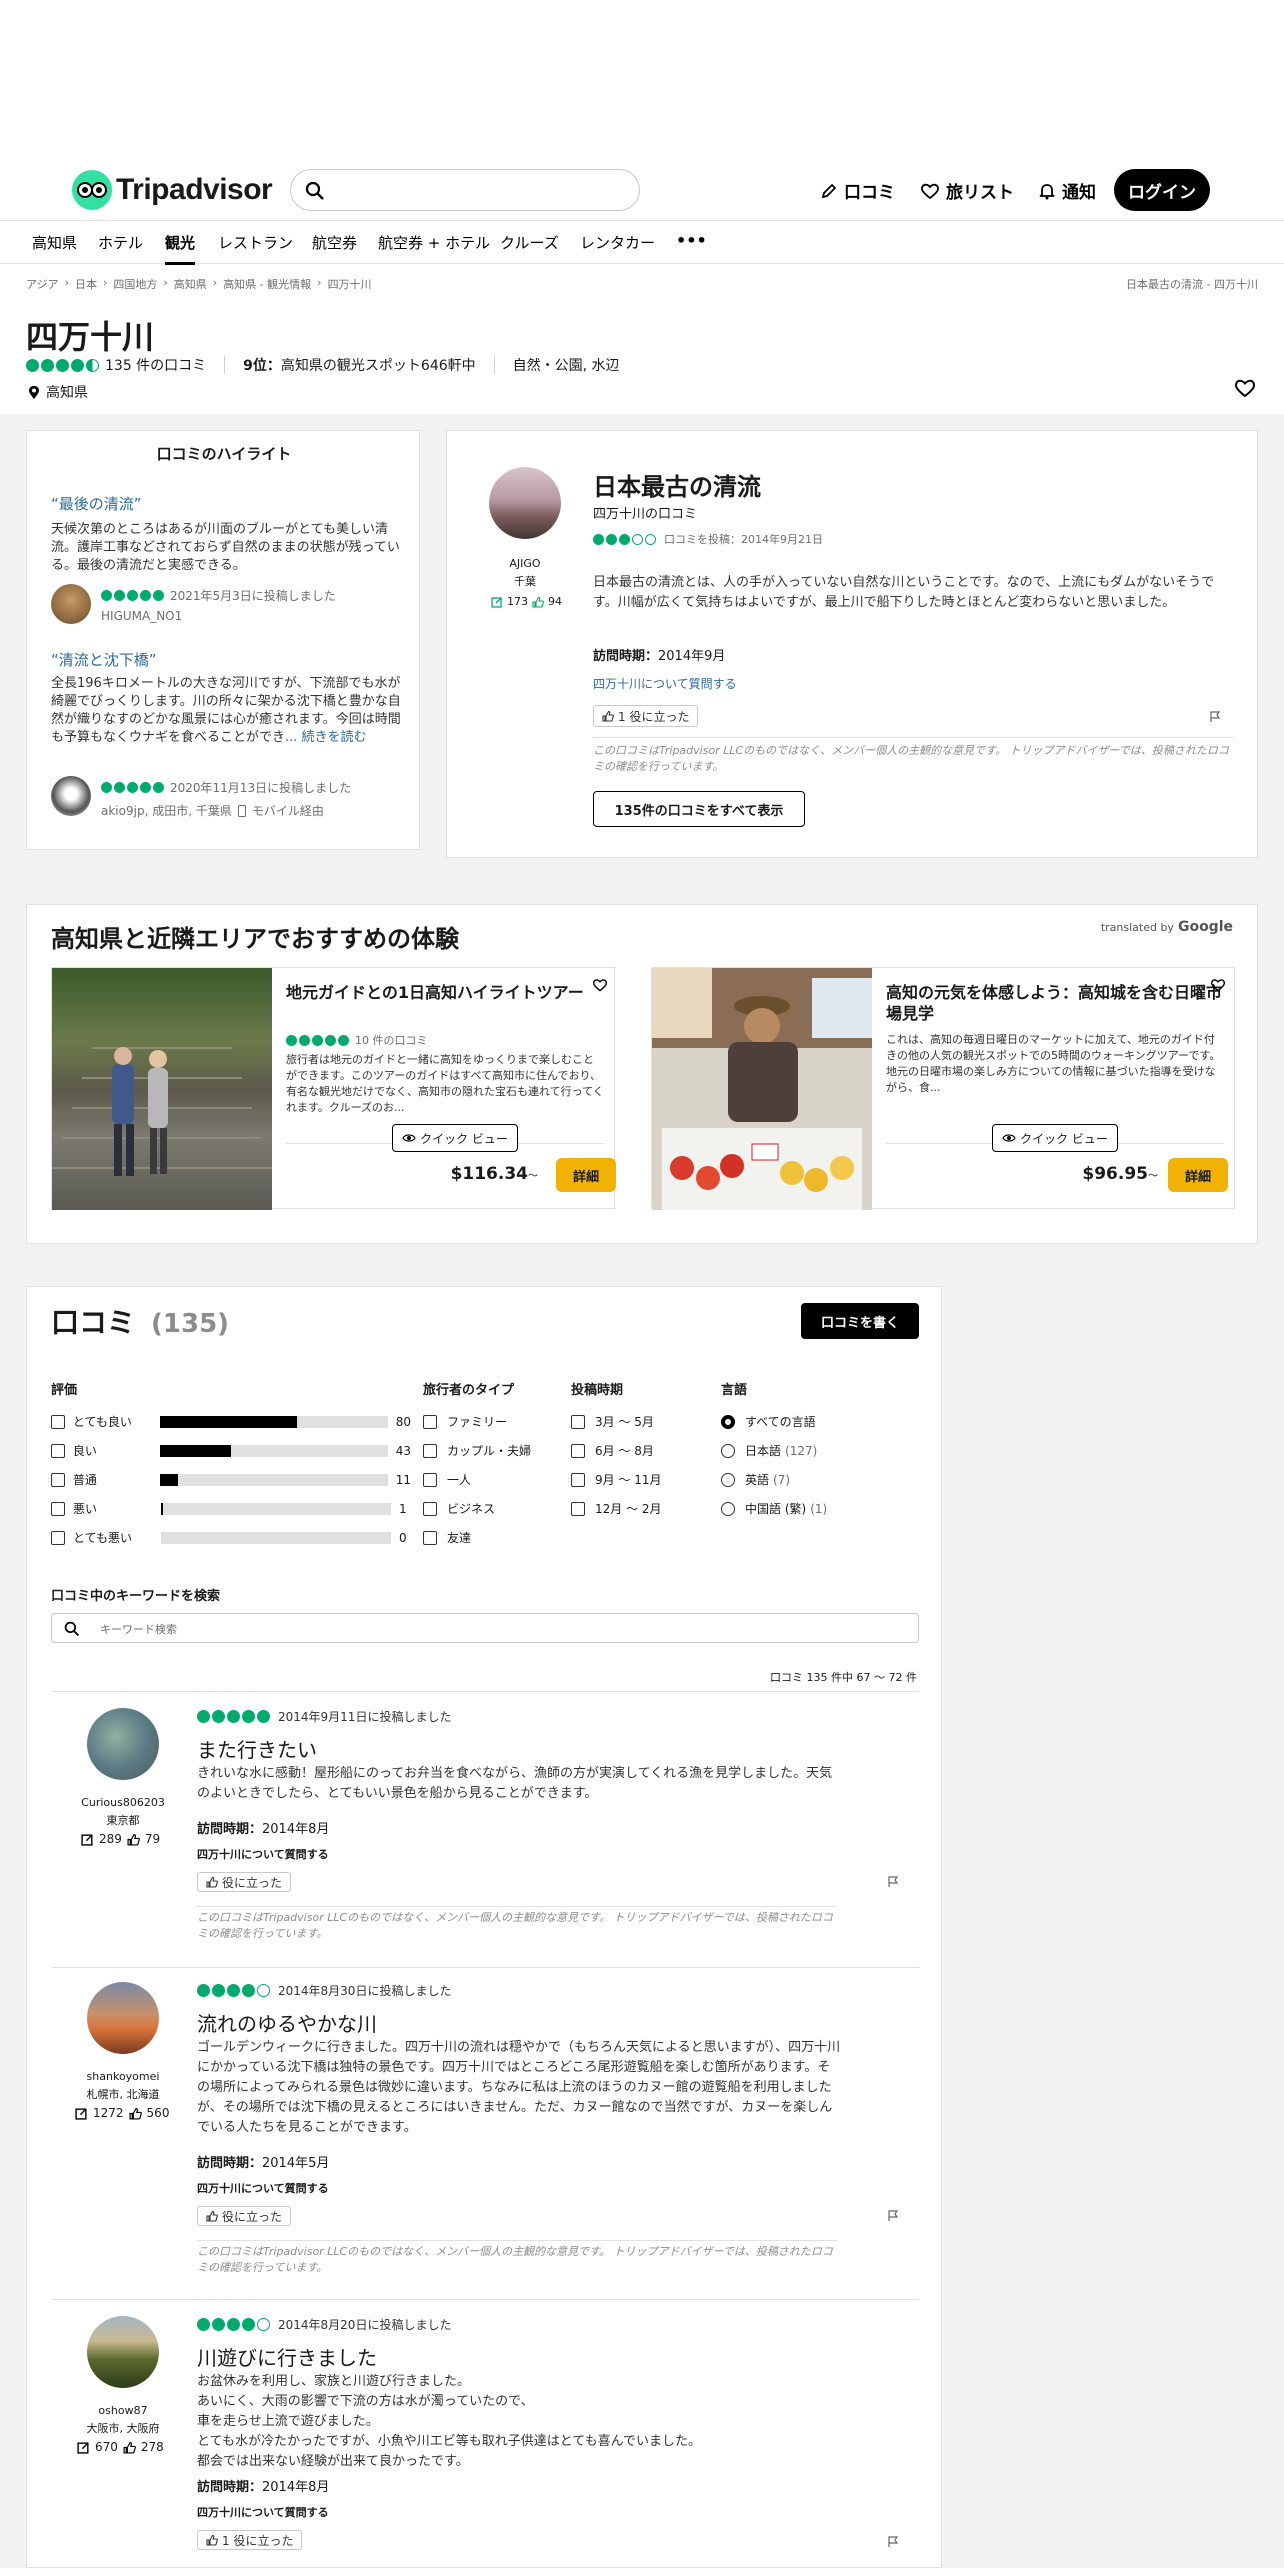 The height and width of the screenshot is (2568, 1284). What do you see at coordinates (231, 1537) in the screenshot?
I see `rating-filter-row: とても悪い 0` at bounding box center [231, 1537].